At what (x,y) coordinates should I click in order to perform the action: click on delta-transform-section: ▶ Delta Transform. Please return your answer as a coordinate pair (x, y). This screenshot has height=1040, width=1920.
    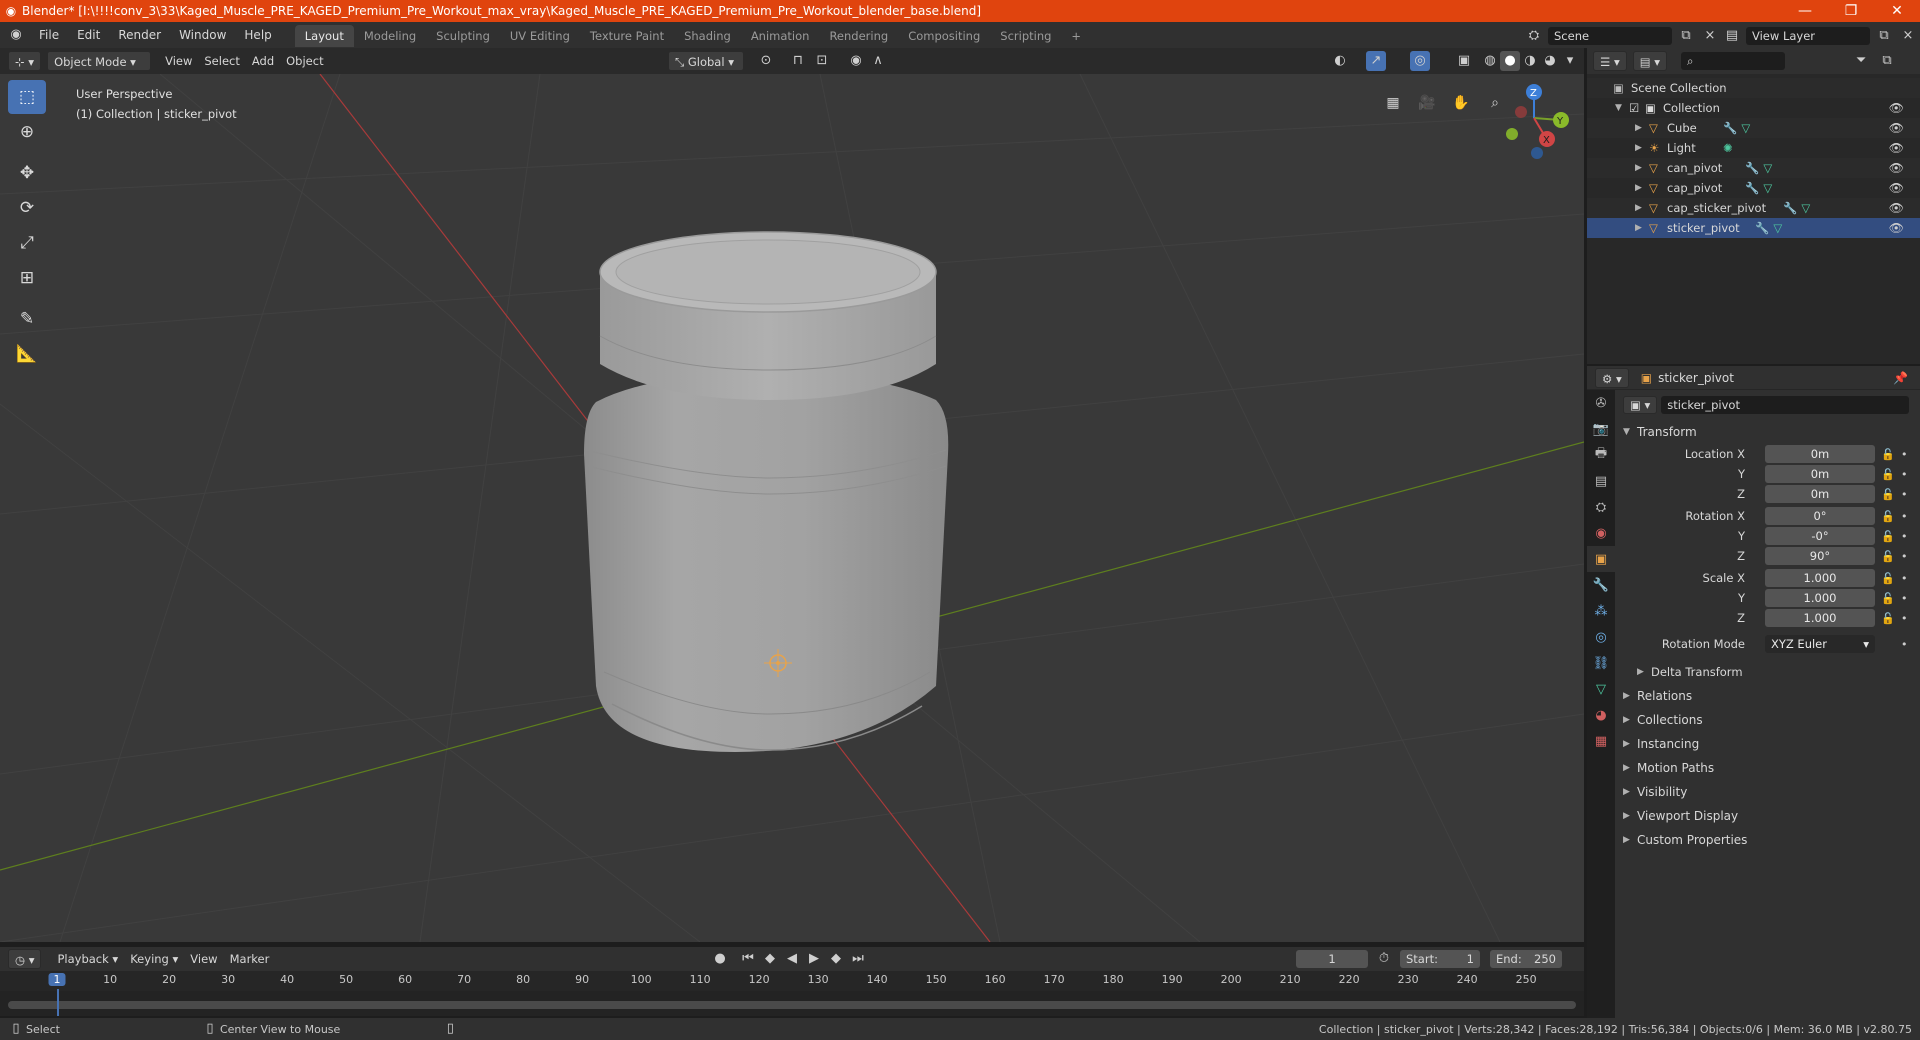
    Looking at the image, I should click on (1768, 672).